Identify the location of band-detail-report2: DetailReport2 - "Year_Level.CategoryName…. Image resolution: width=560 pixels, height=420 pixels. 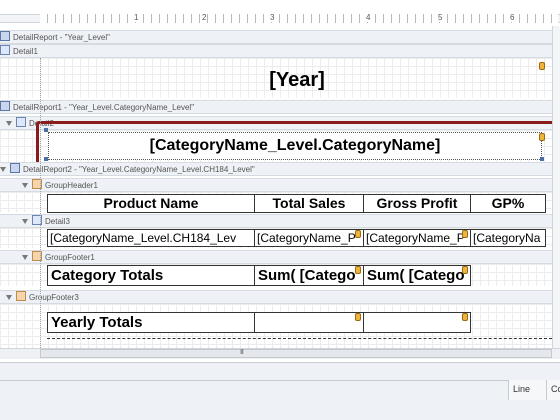
(276, 169).